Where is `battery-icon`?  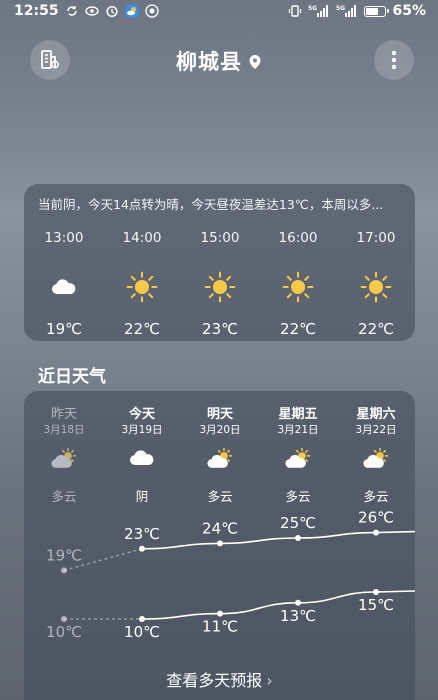
battery-icon is located at coordinates (377, 11).